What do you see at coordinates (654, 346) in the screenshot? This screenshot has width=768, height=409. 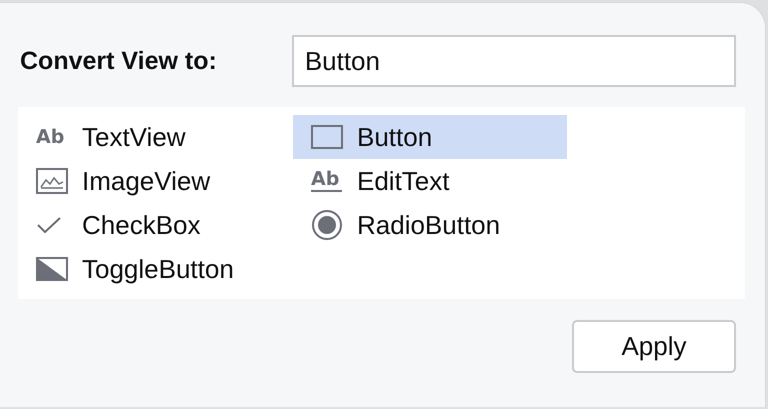 I see `apply-button: Apply` at bounding box center [654, 346].